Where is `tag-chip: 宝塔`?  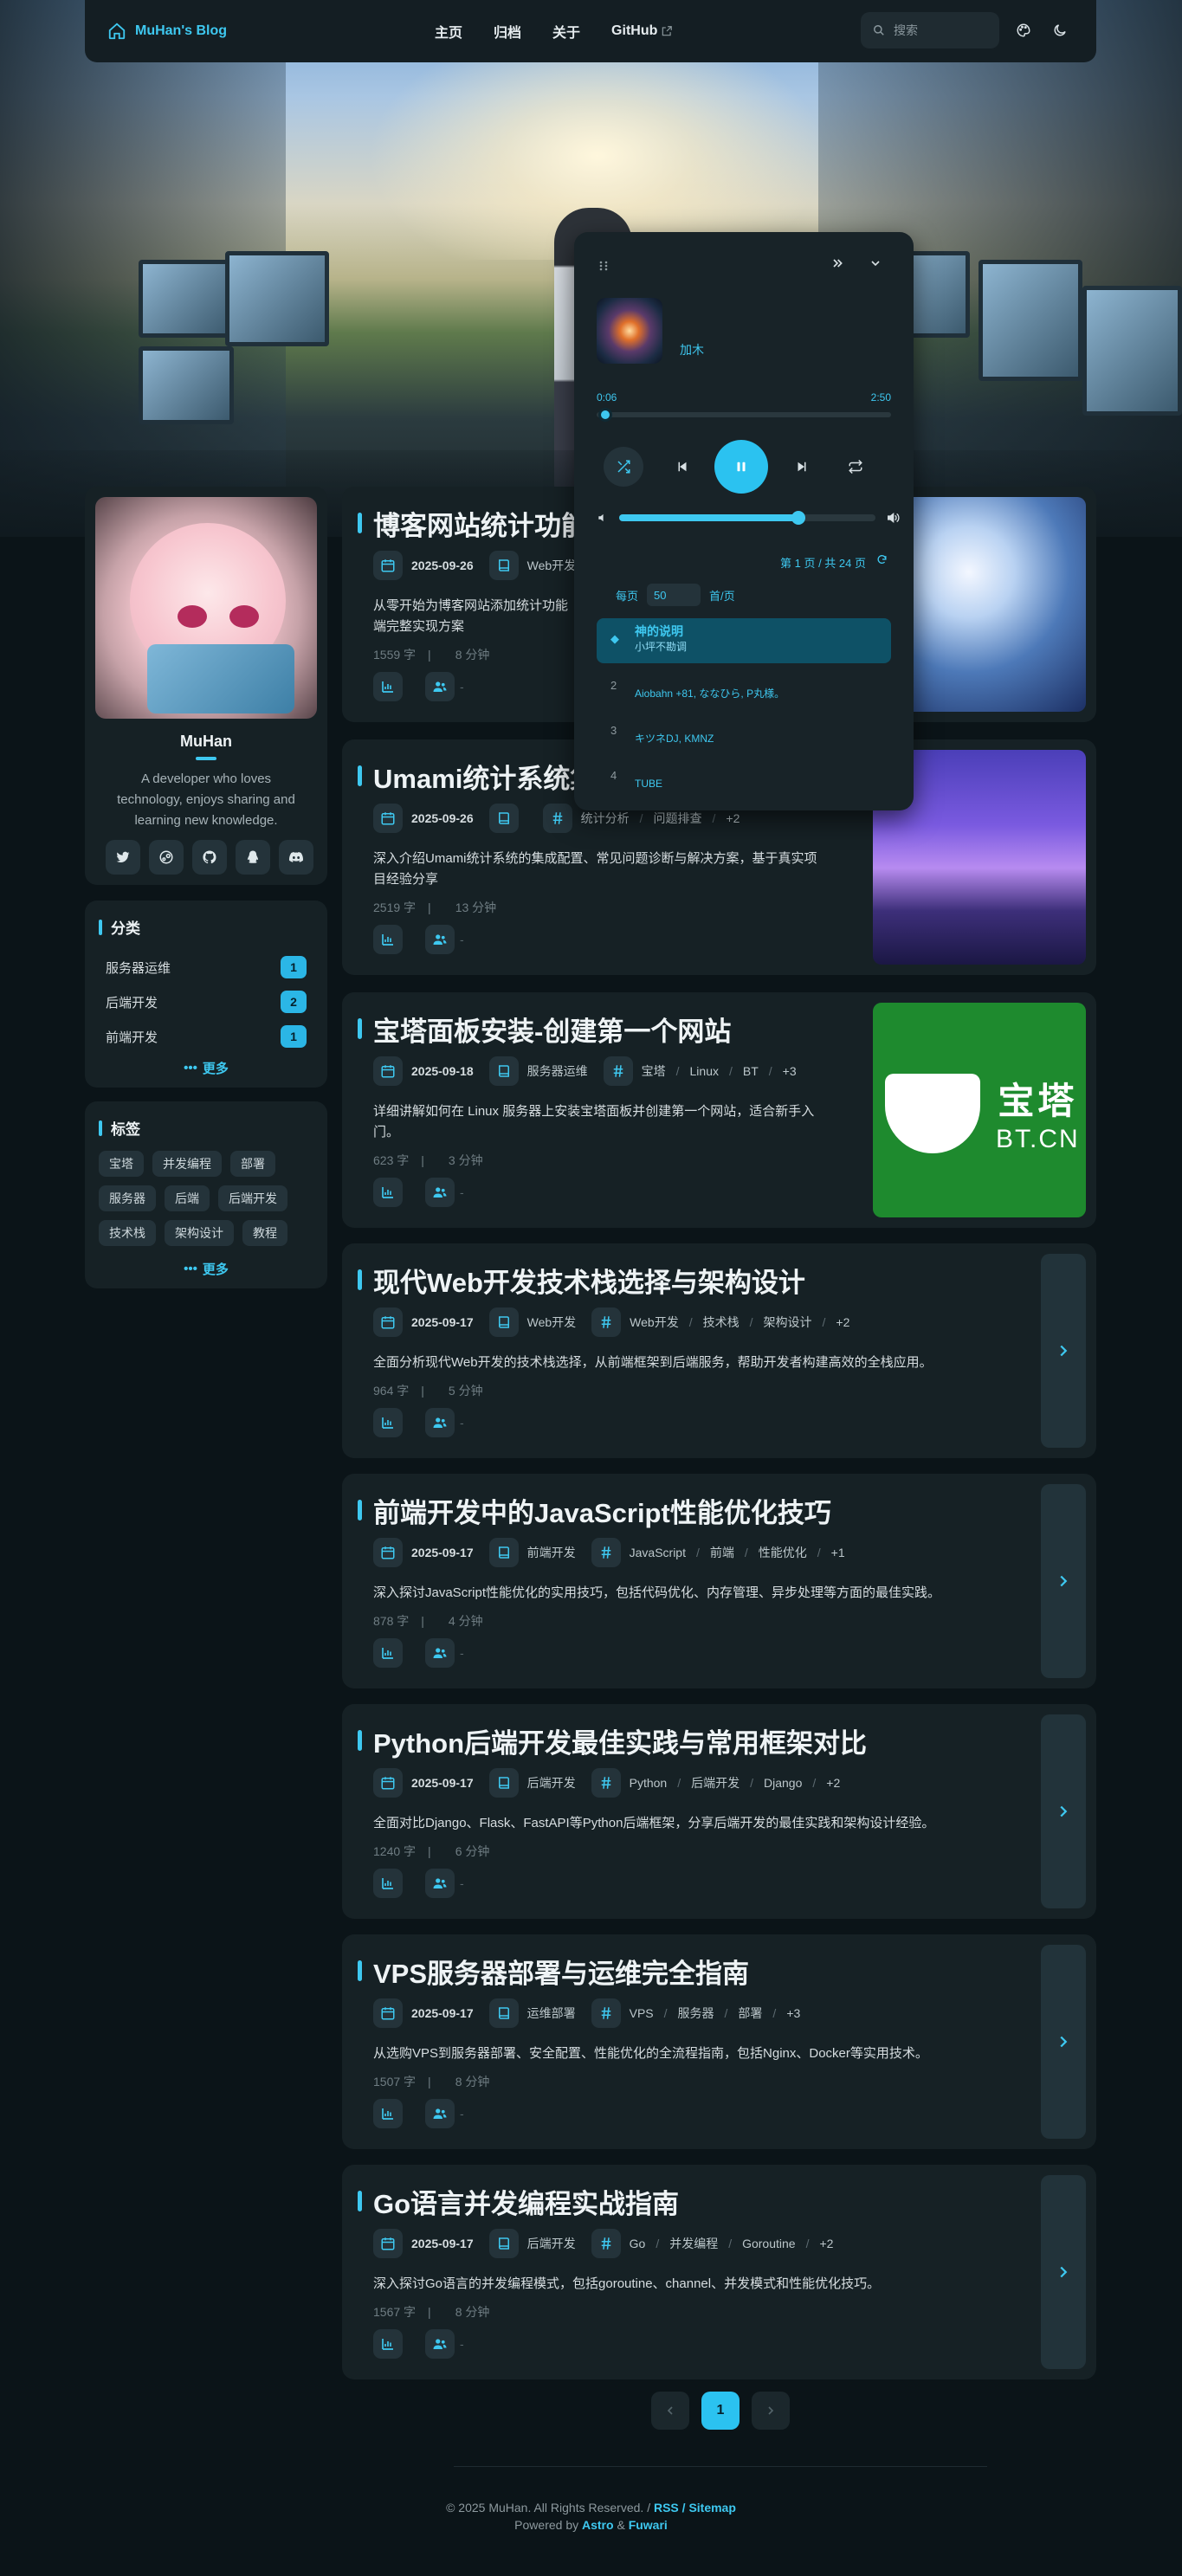
tag-chip: 宝塔 is located at coordinates (122, 1164).